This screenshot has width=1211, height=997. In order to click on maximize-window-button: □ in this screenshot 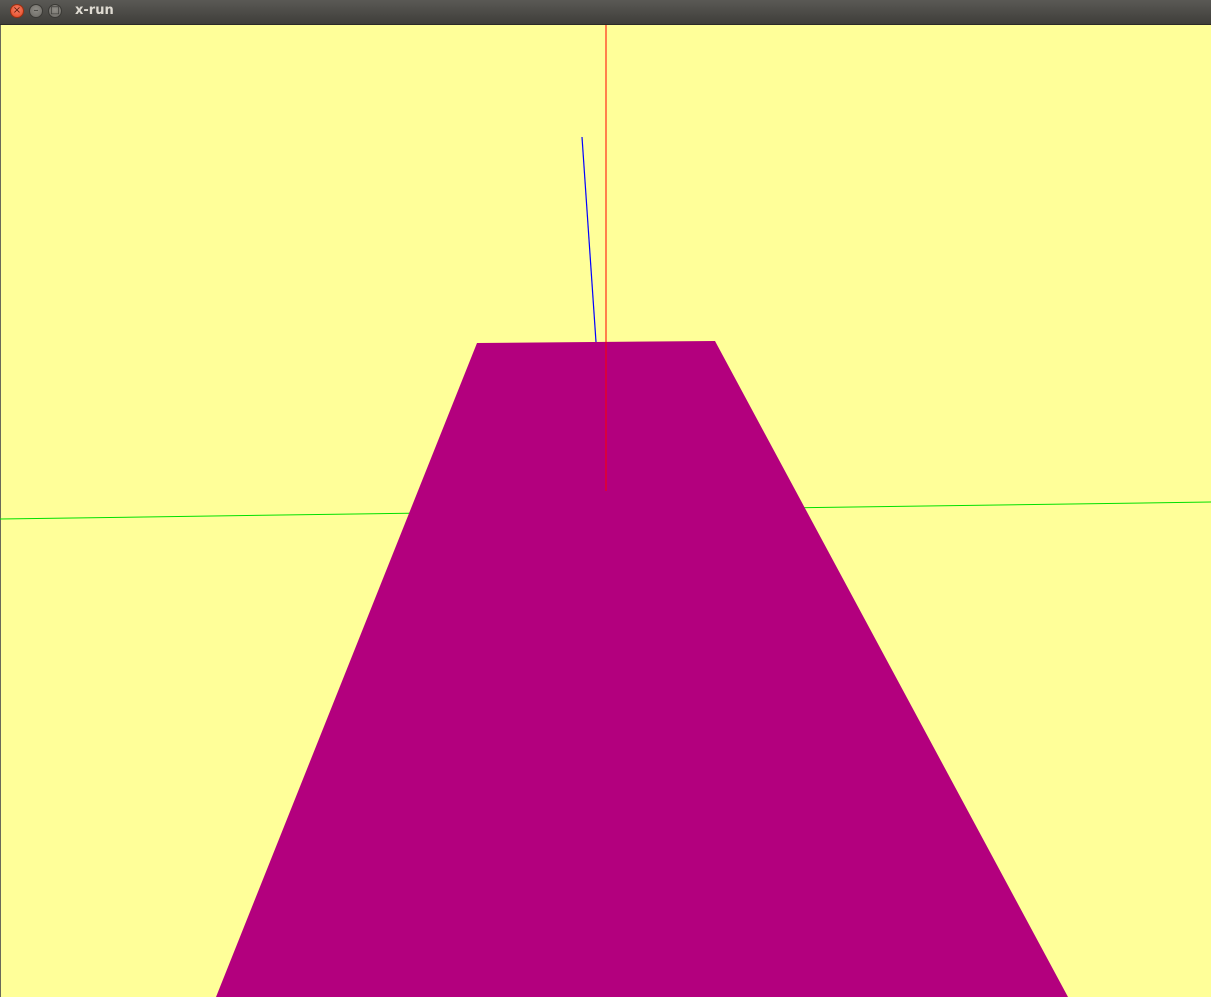, I will do `click(55, 11)`.